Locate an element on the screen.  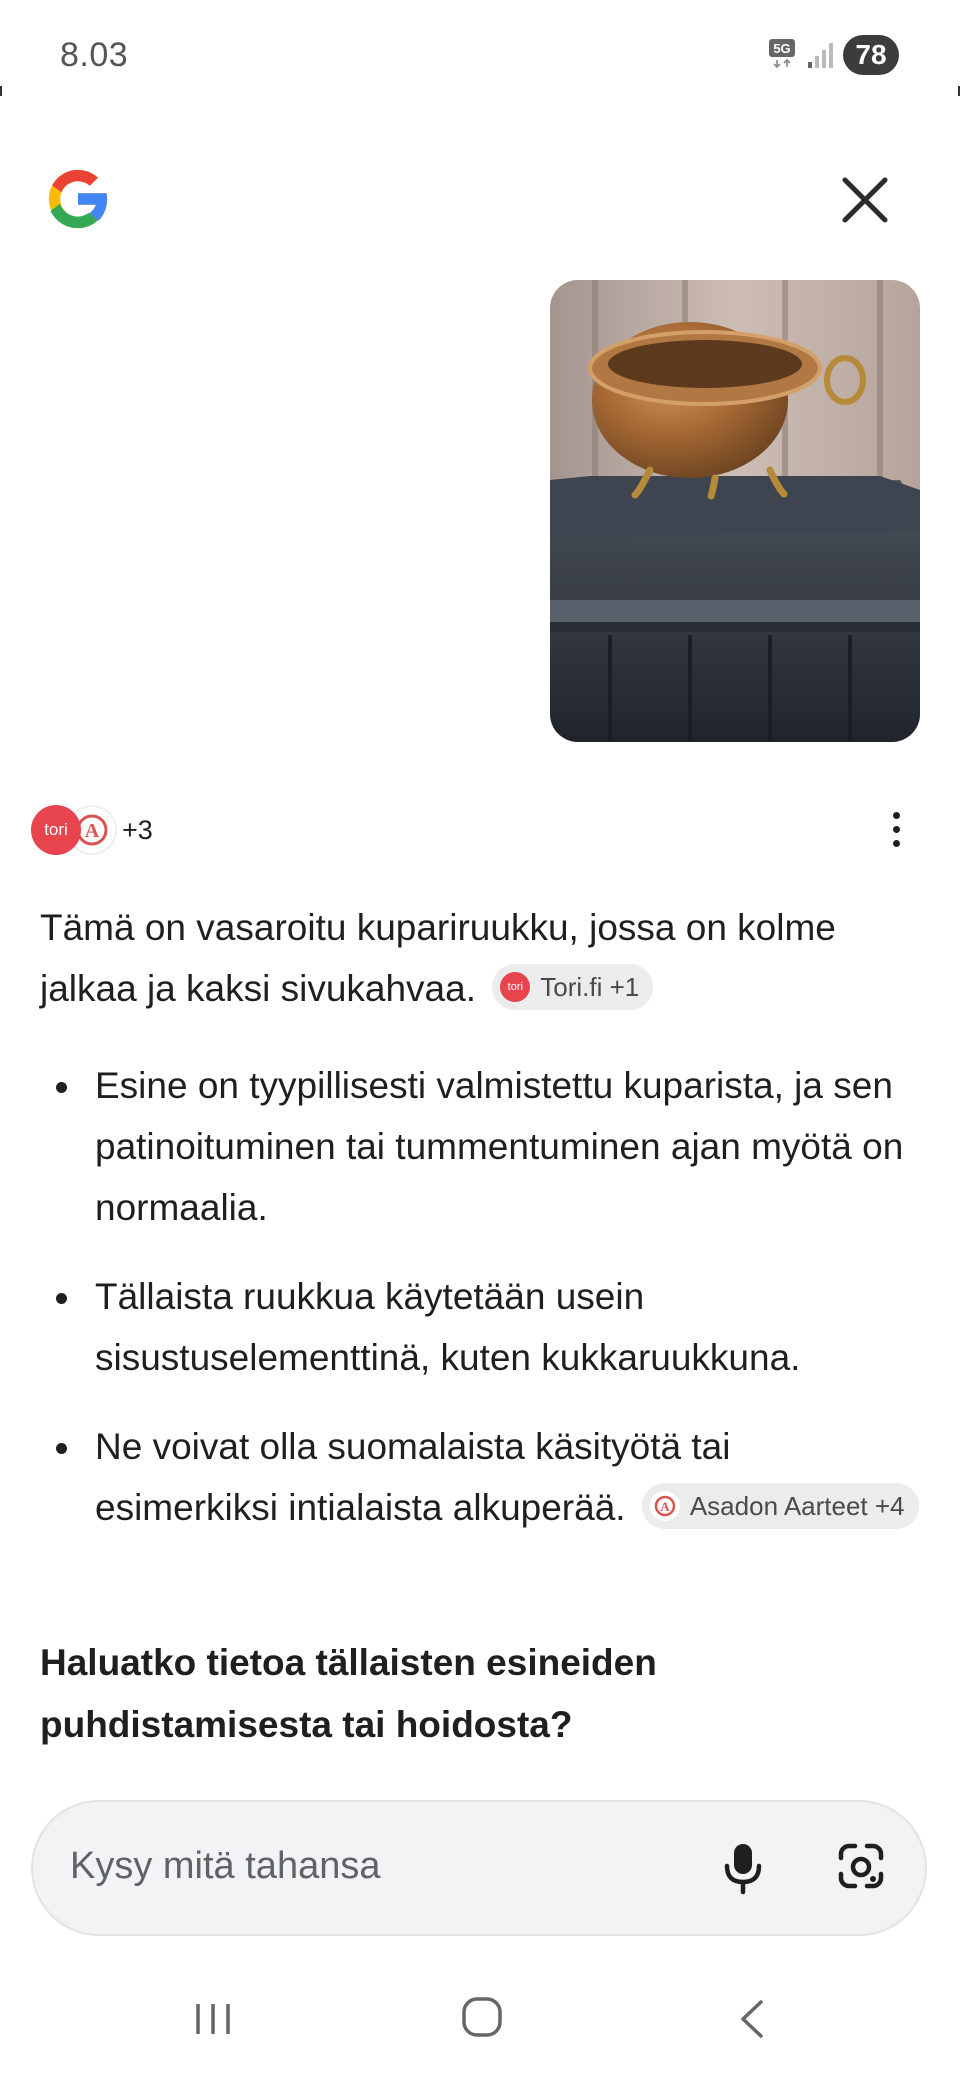
back-icon is located at coordinates (752, 2019).